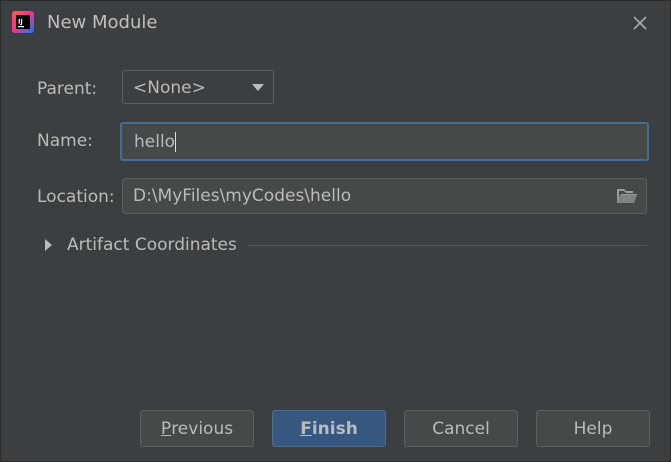 The image size is (671, 462). What do you see at coordinates (166, 428) in the screenshot?
I see `previous-mnemonic: P` at bounding box center [166, 428].